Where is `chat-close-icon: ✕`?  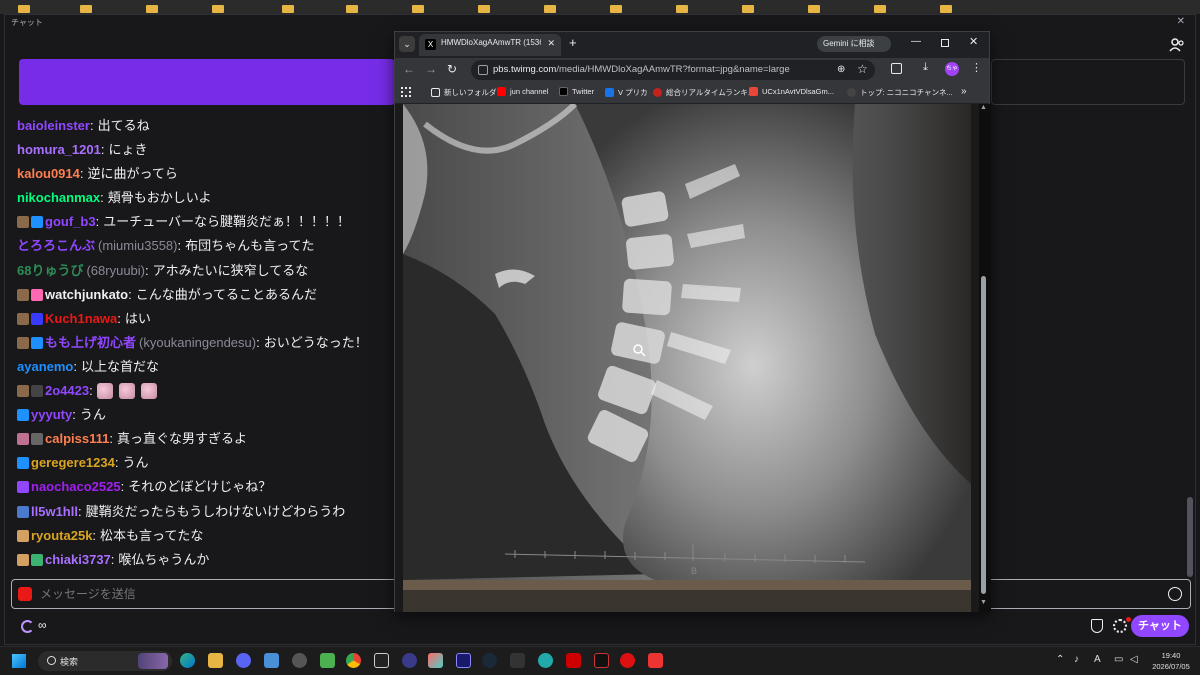 chat-close-icon: ✕ is located at coordinates (1181, 21).